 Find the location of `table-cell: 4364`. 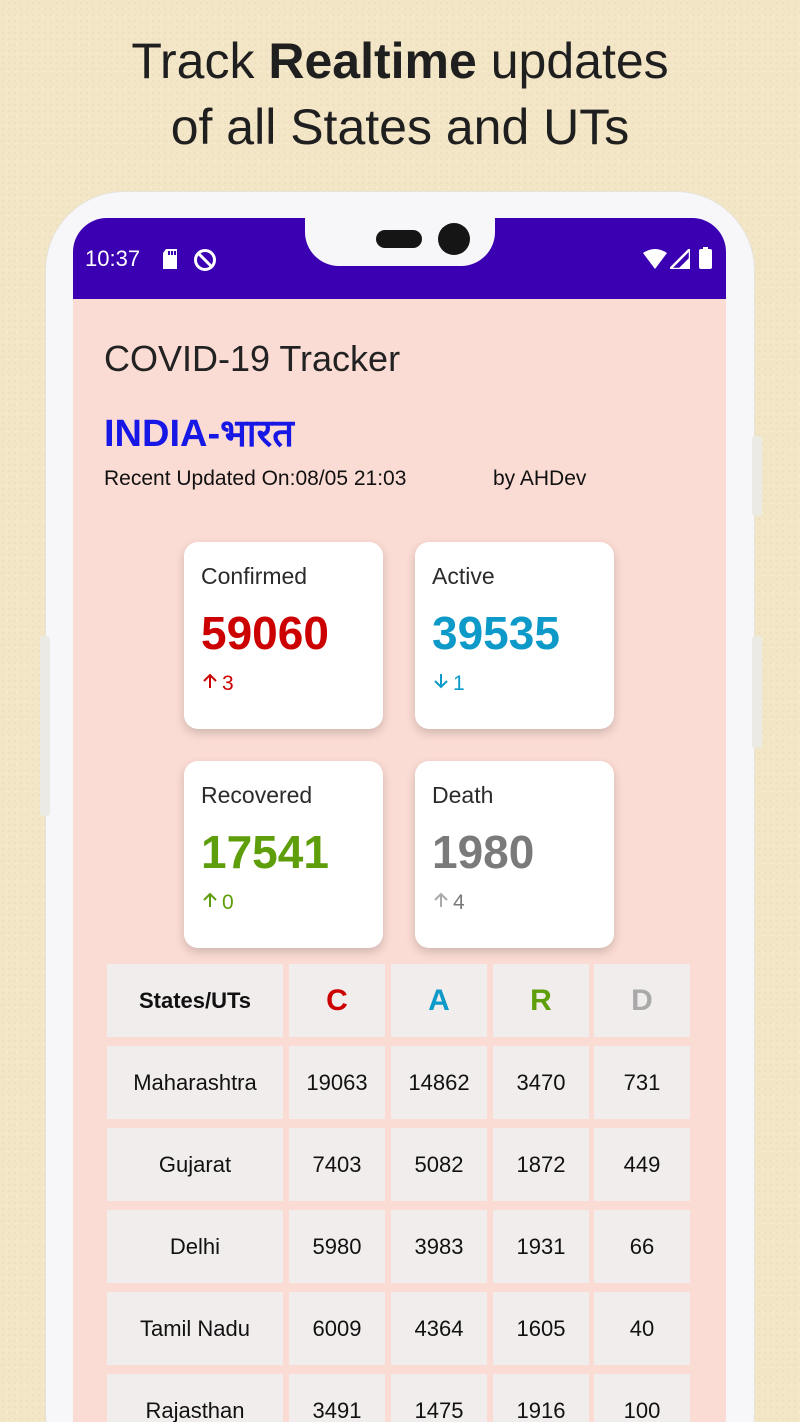

table-cell: 4364 is located at coordinates (439, 1328).